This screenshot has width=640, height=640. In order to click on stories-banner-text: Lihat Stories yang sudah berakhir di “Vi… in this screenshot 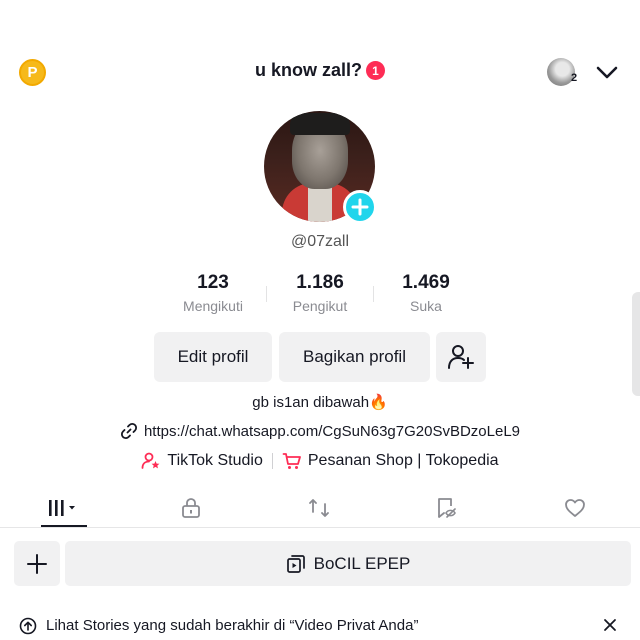, I will do `click(232, 625)`.